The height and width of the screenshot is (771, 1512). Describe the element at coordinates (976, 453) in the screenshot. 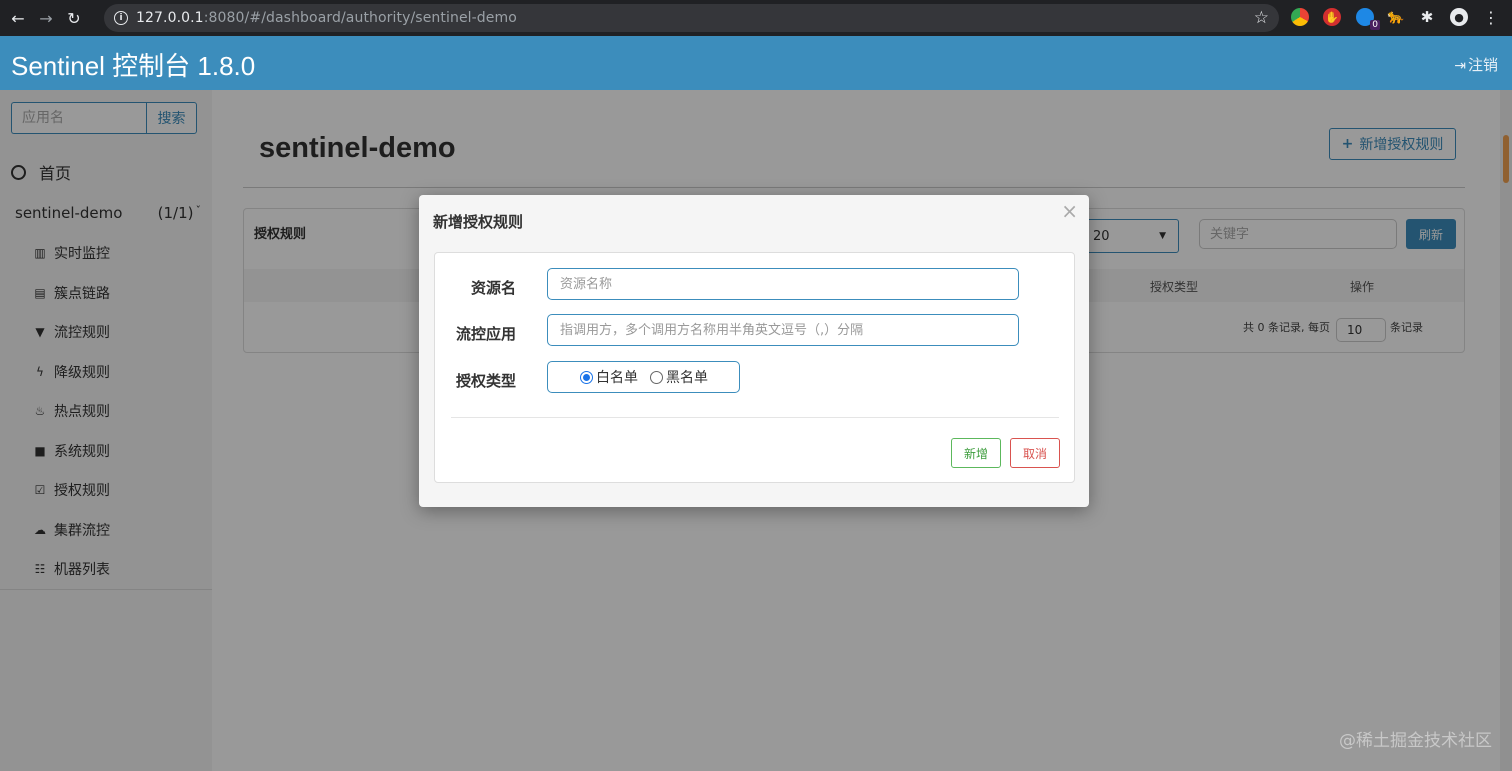

I see `confirm-add-button: 新增` at that location.